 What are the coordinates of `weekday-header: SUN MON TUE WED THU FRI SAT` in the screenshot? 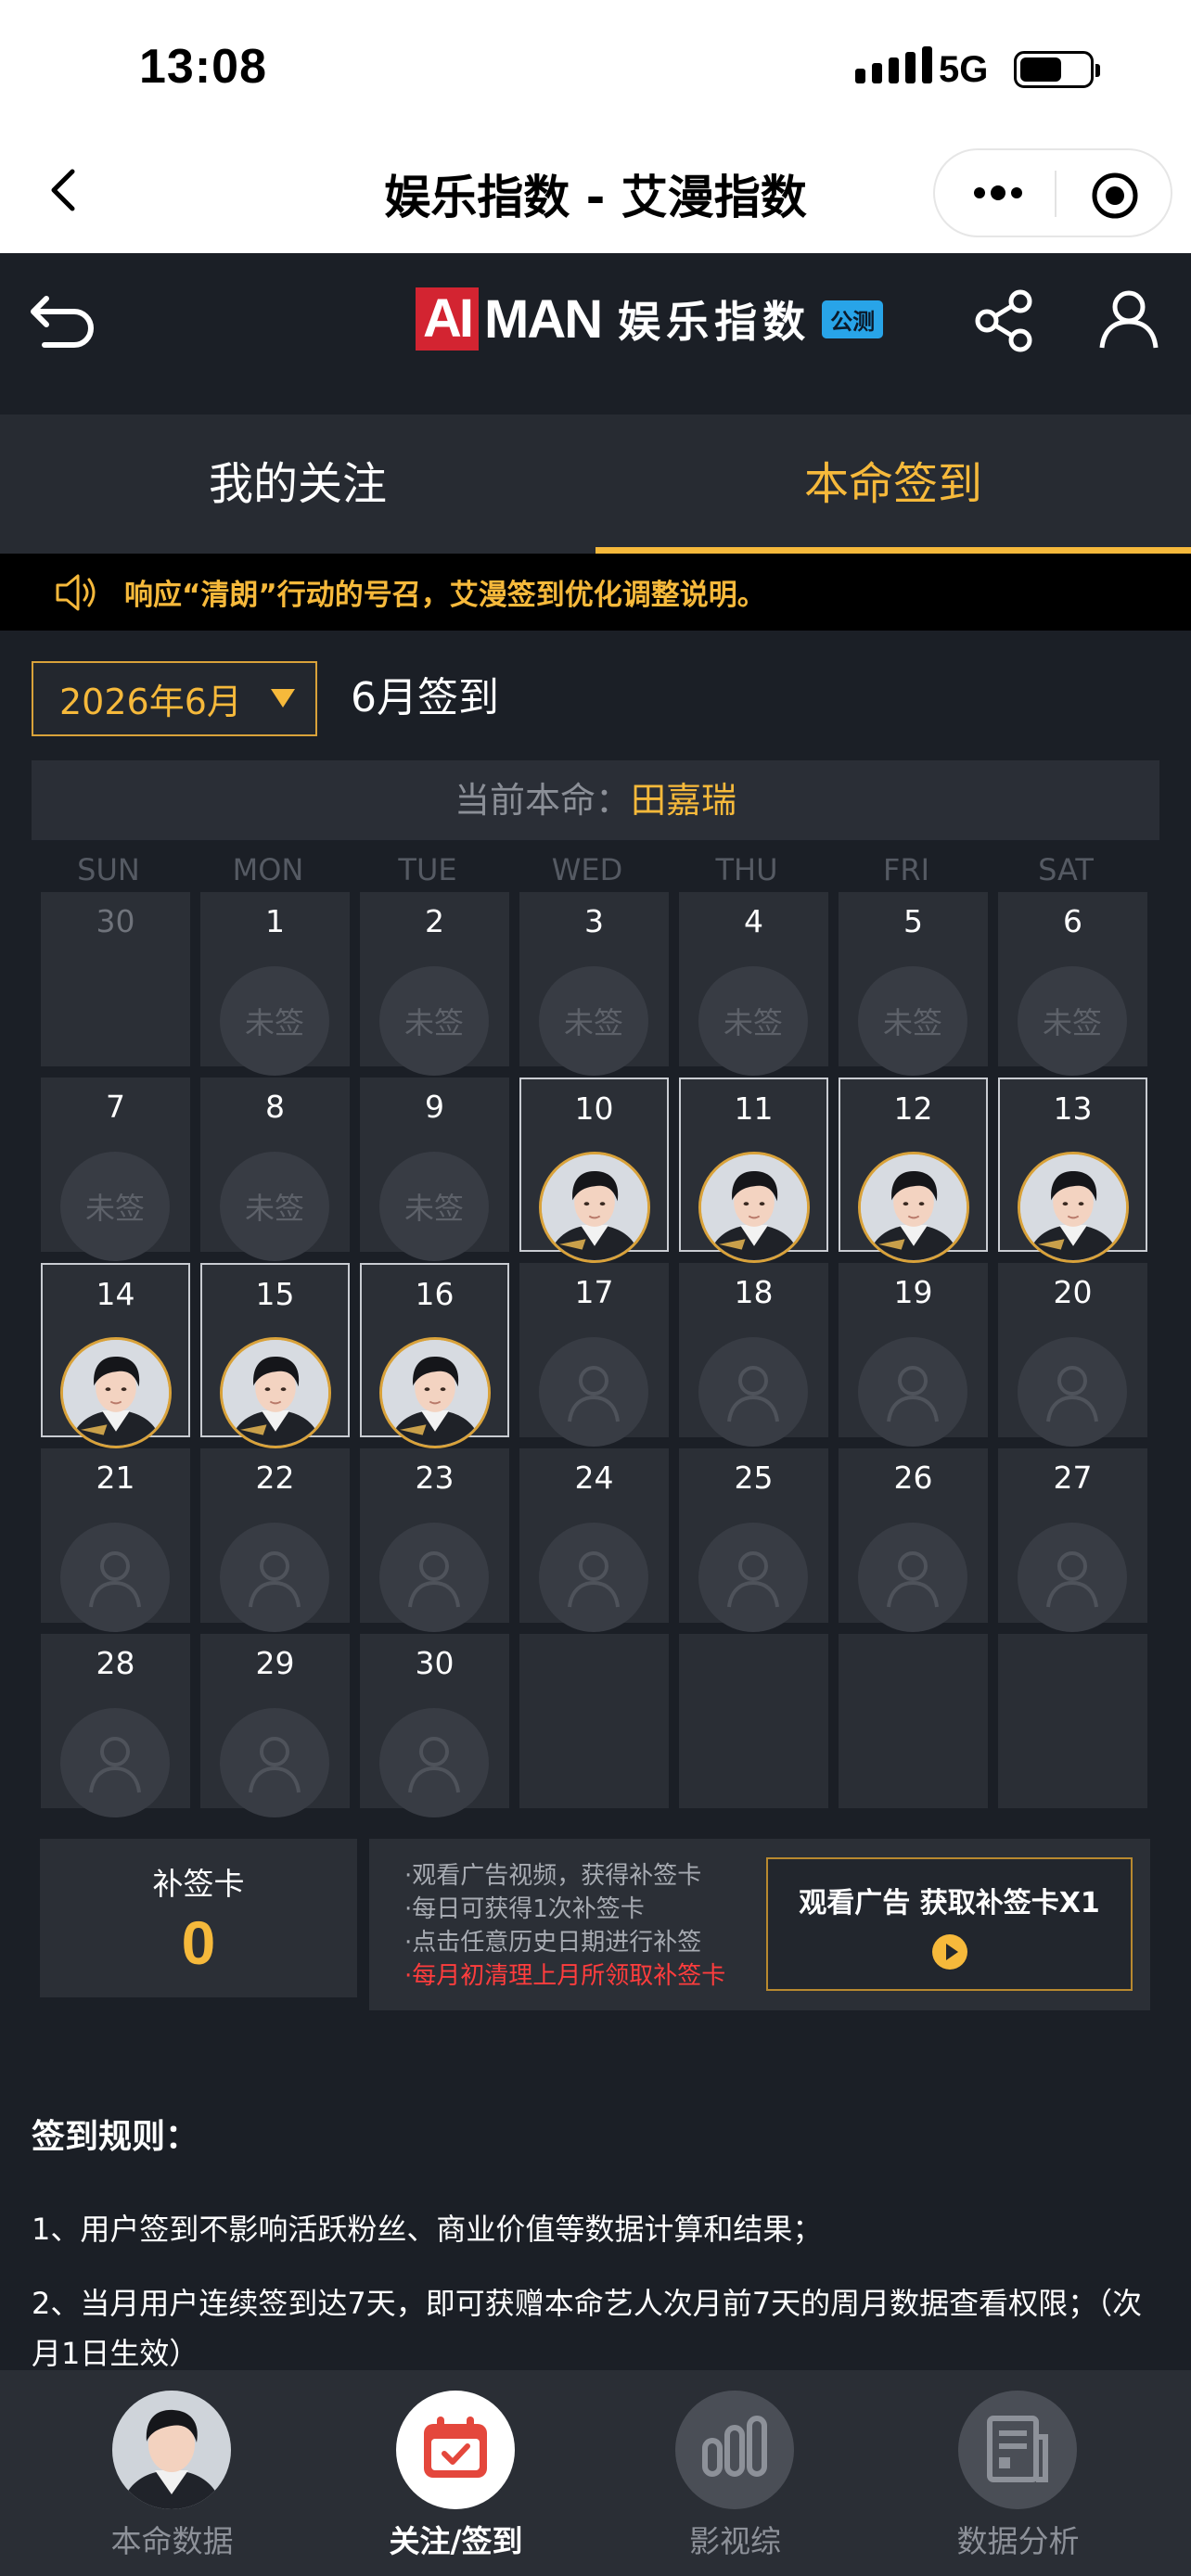 It's located at (595, 873).